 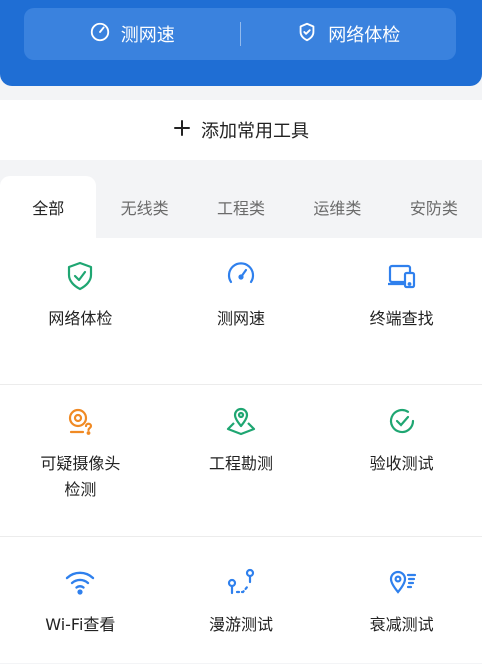 I want to click on tool-device-search: 终端查找, so click(x=401, y=312).